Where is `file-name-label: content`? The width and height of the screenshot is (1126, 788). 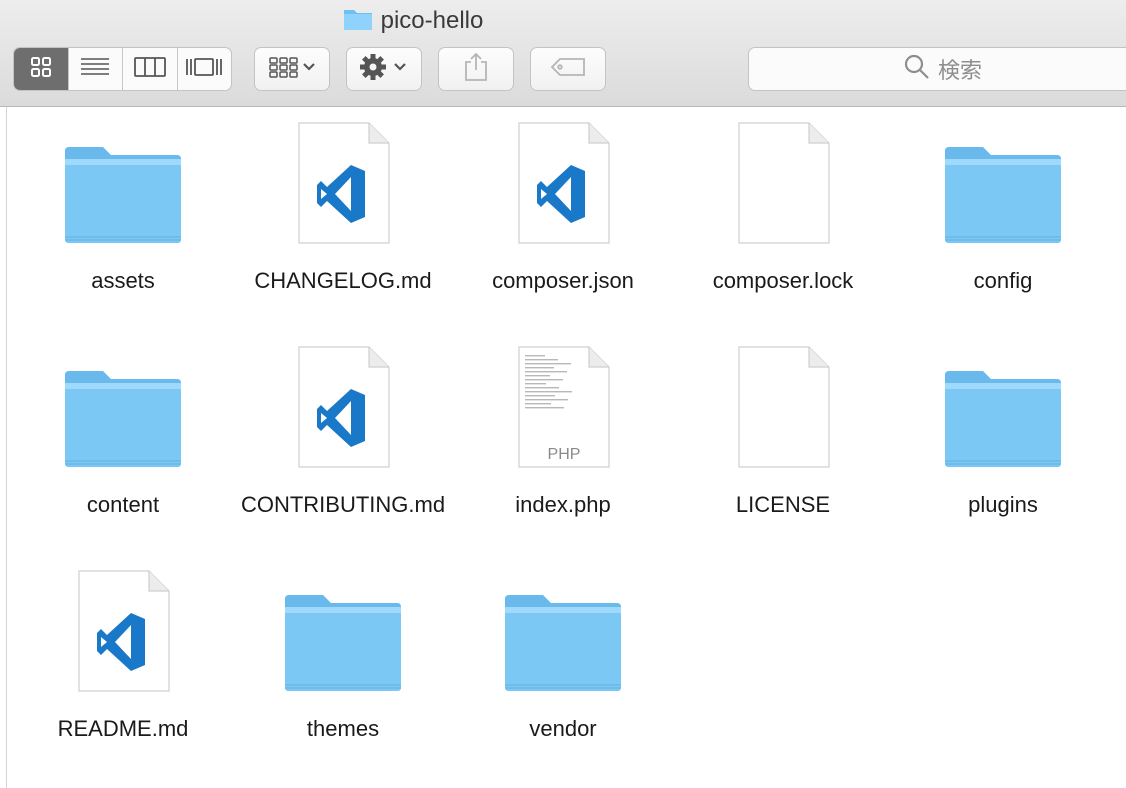 file-name-label: content is located at coordinates (123, 504).